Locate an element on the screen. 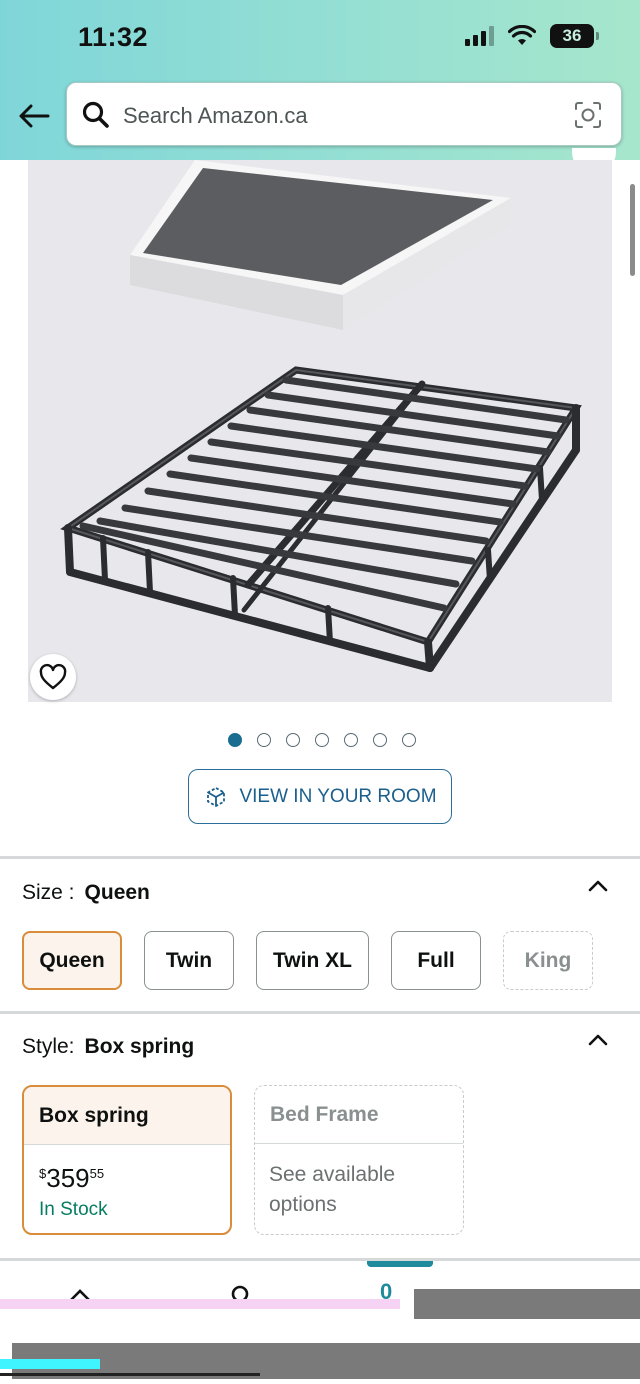 This screenshot has width=640, height=1384. size-option-full: Full is located at coordinates (436, 960).